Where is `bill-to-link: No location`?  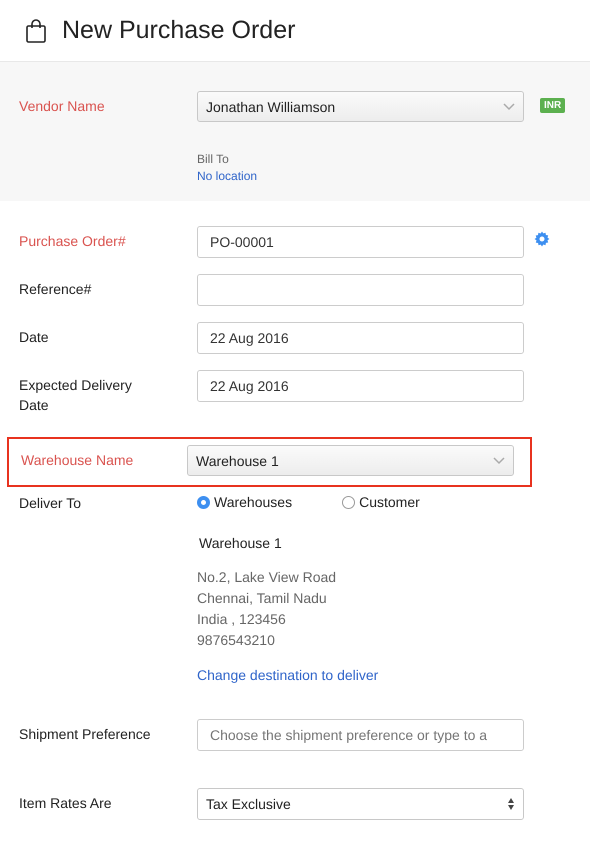
bill-to-link: No location is located at coordinates (393, 176).